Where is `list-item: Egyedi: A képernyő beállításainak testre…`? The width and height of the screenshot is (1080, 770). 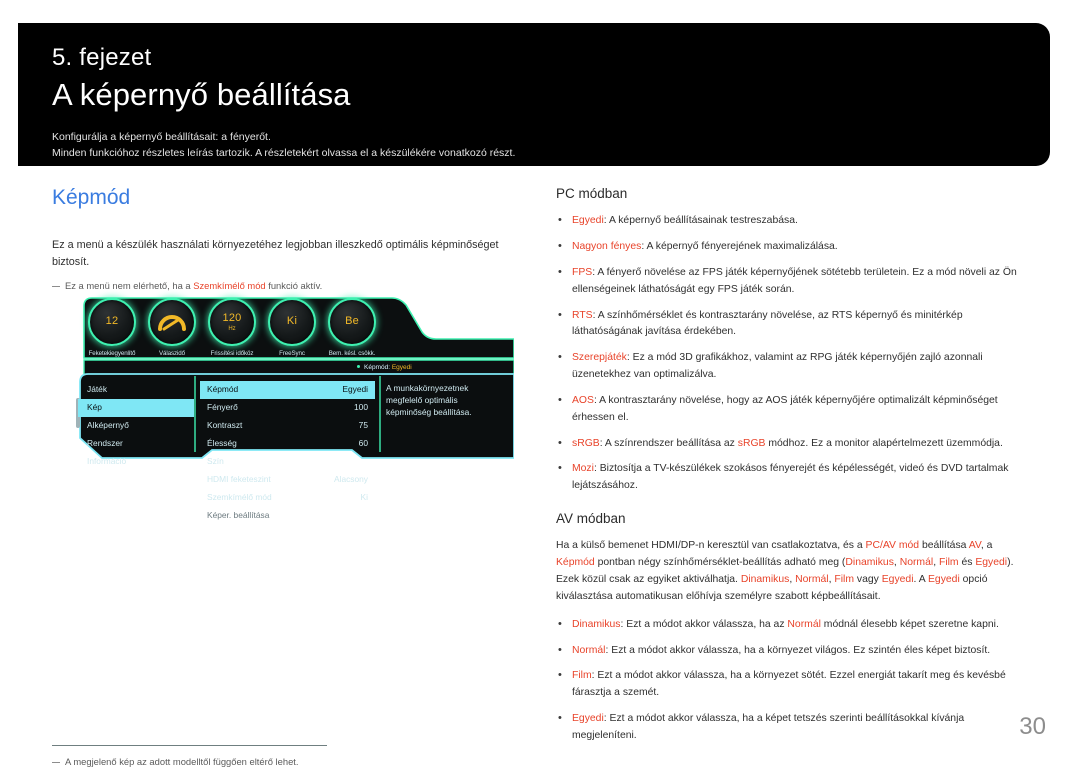
list-item: Egyedi: A képernyő beállításainak testre… is located at coordinates (791, 221).